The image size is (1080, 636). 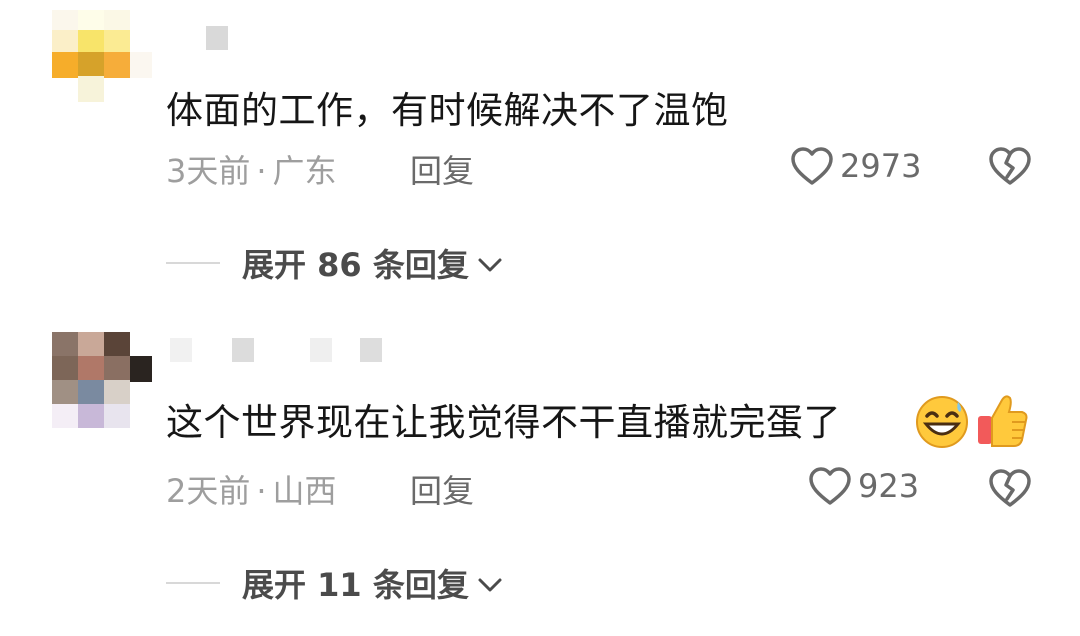 I want to click on like-count: 923, so click(x=889, y=486).